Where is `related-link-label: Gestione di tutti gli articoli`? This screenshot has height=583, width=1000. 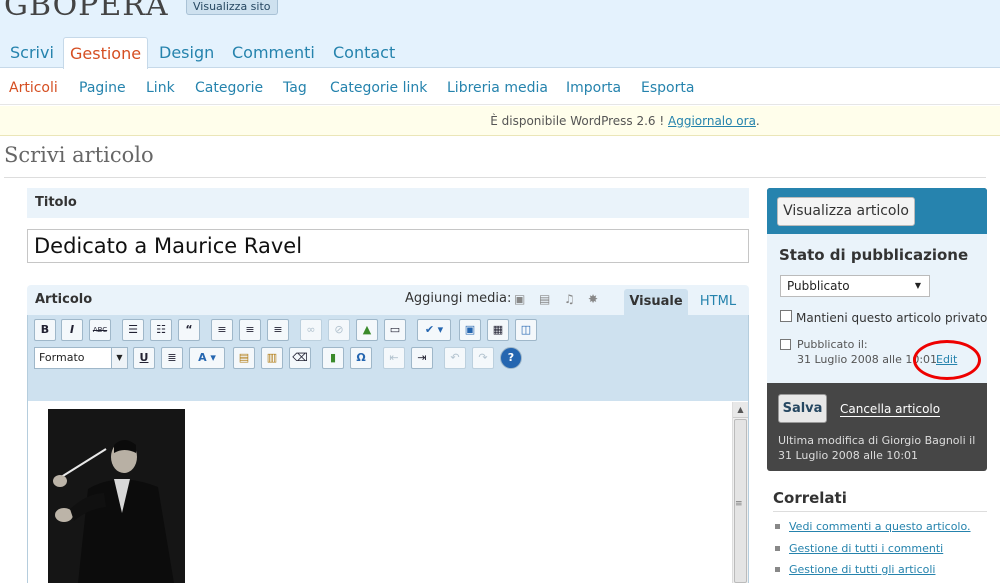
related-link-label: Gestione di tutti gli articoli is located at coordinates (862, 569).